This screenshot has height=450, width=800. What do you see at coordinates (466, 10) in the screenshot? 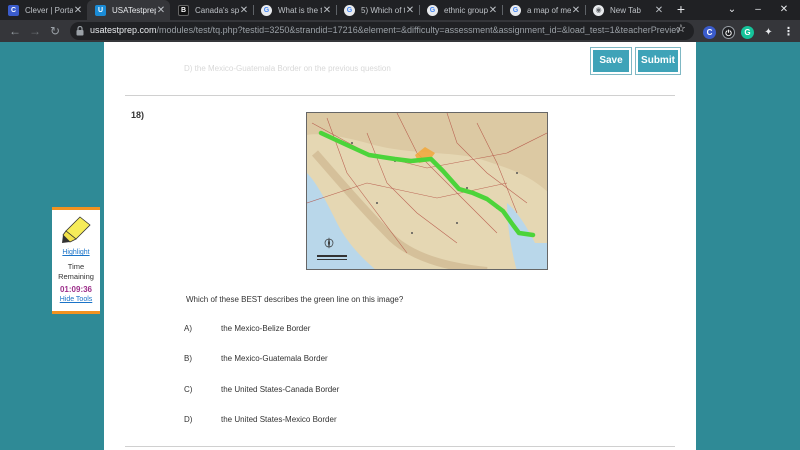
I see `tab-title: ethnic group` at bounding box center [466, 10].